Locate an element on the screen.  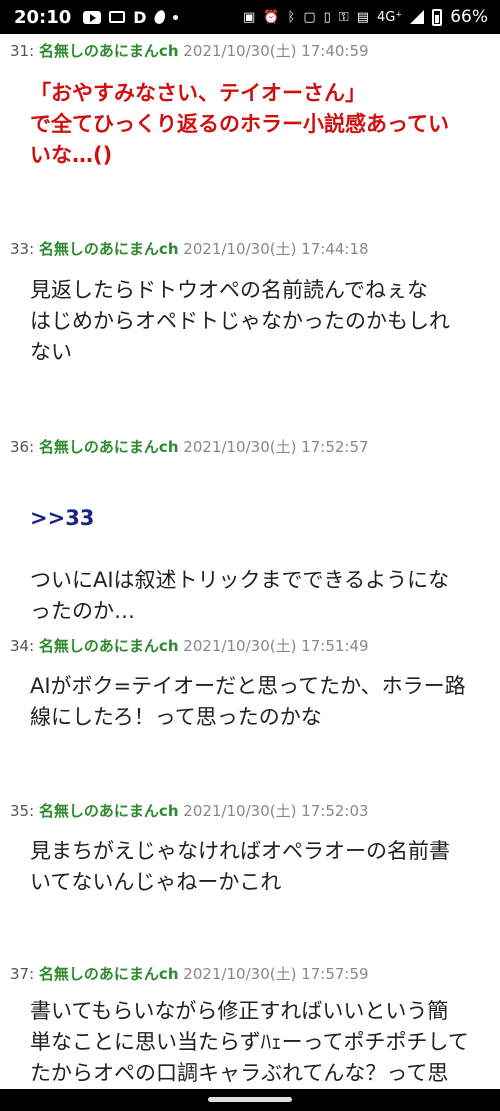
post-number: 33: is located at coordinates (22, 249).